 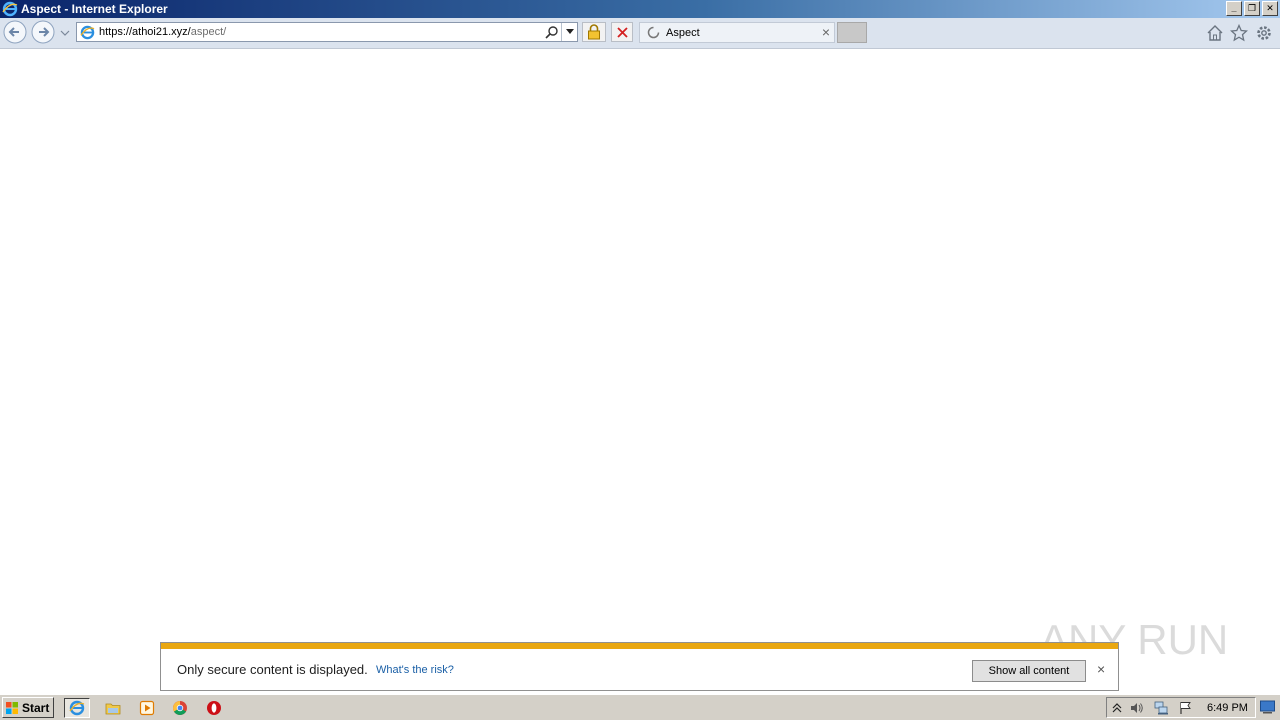 I want to click on chrome-icon, so click(x=180, y=708).